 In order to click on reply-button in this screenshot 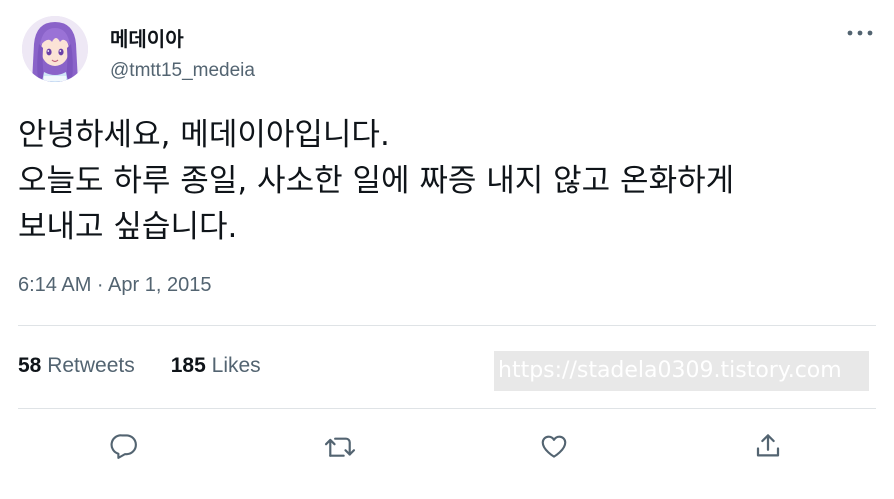, I will do `click(124, 446)`.